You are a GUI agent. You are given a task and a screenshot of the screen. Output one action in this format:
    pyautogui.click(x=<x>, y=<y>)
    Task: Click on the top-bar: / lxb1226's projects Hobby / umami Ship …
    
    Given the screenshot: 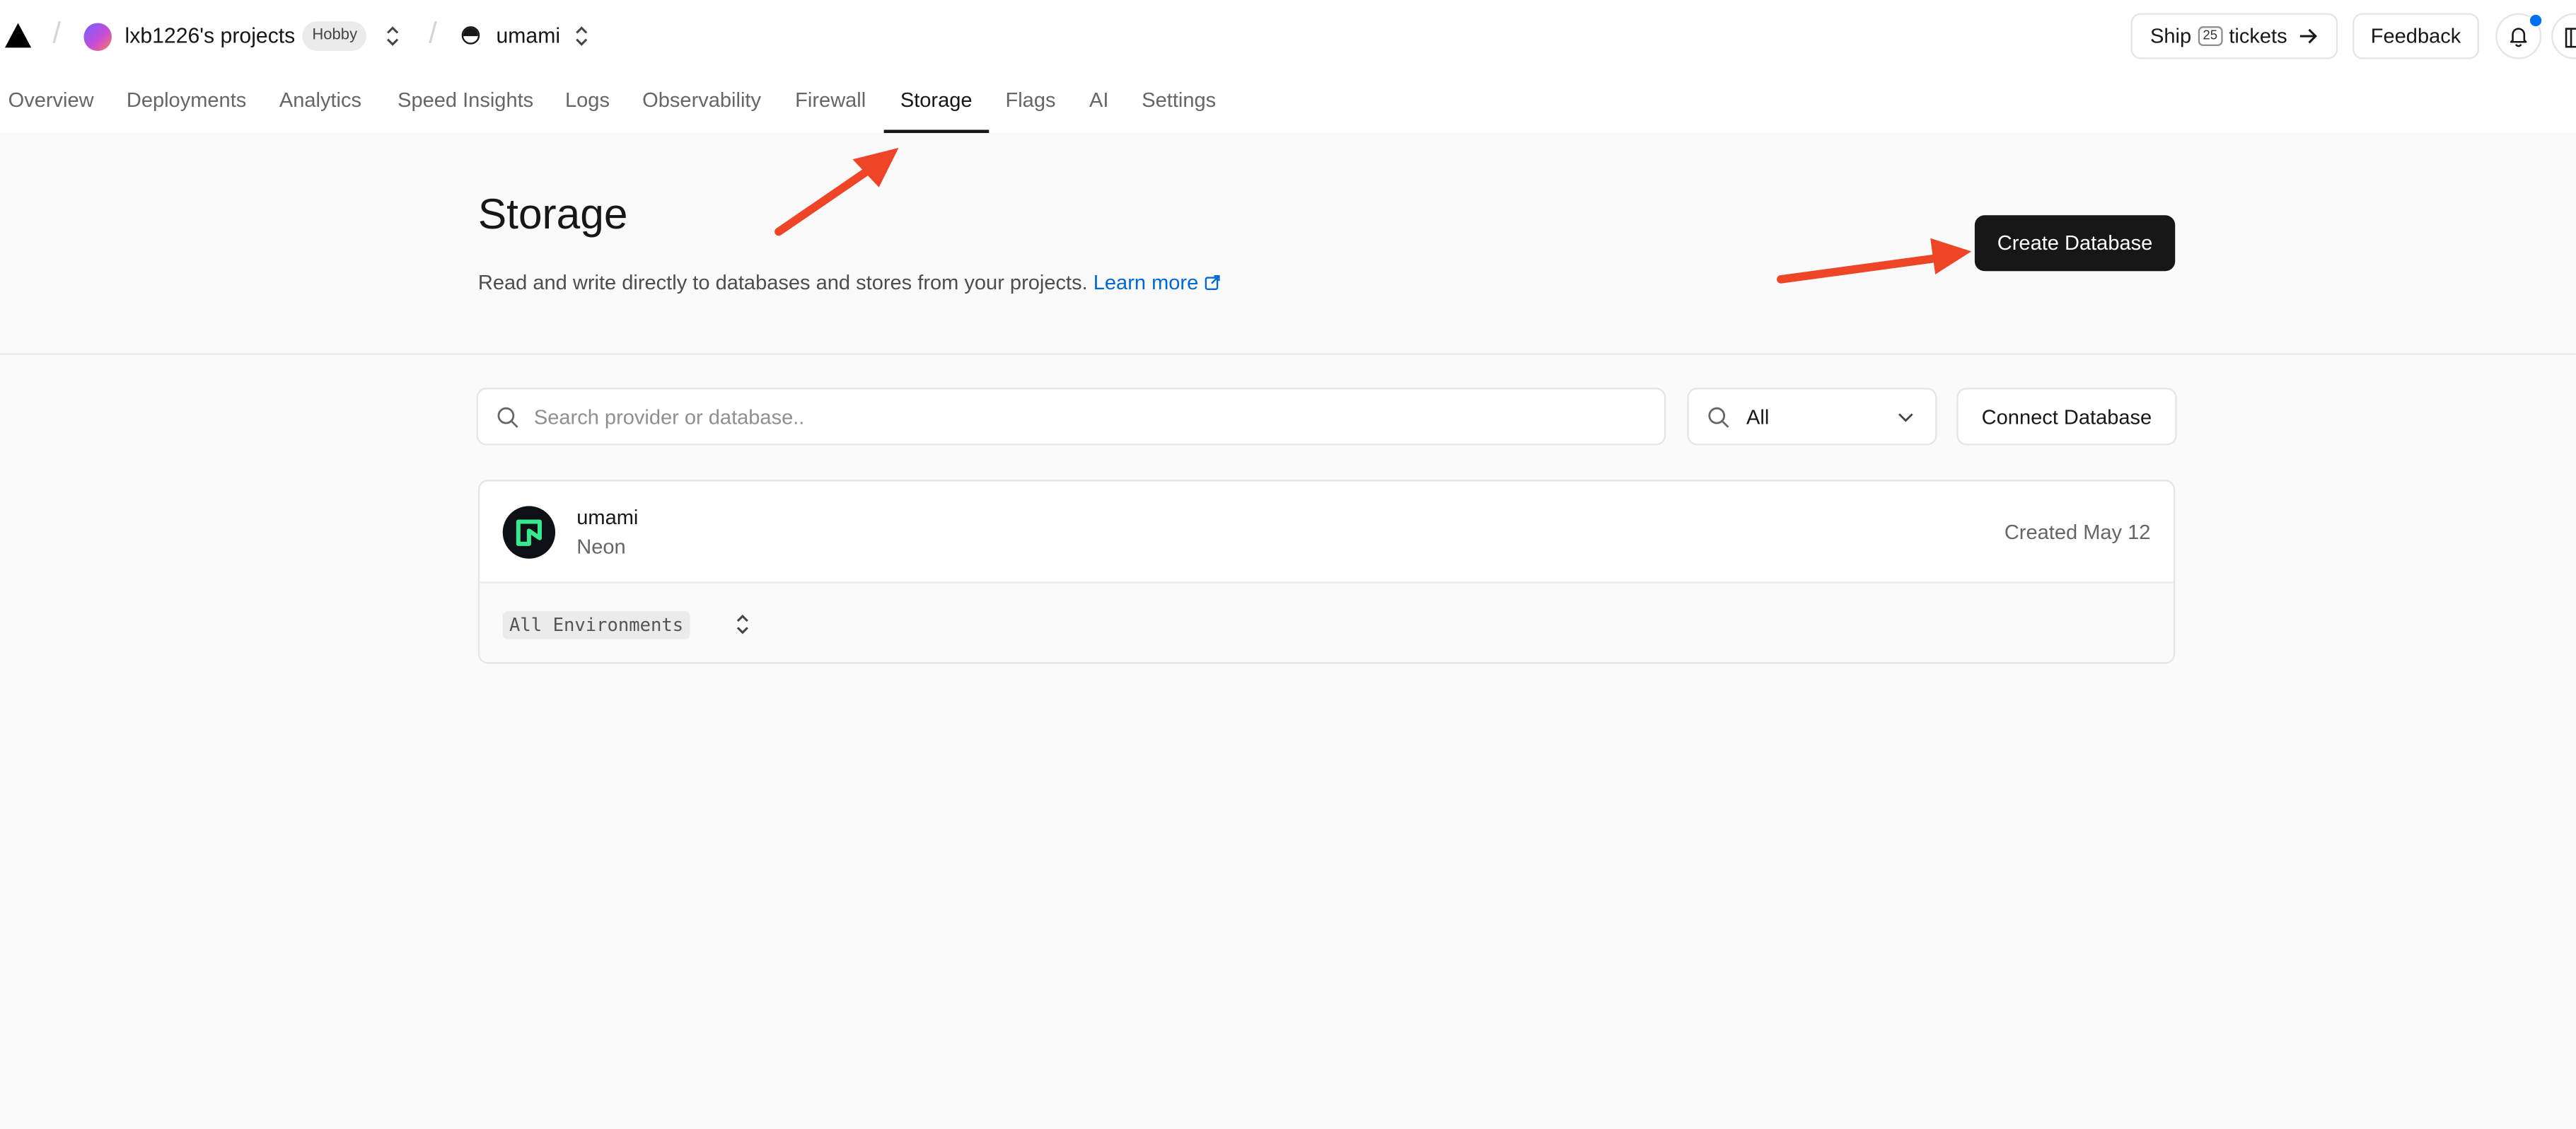 What is the action you would take?
    pyautogui.click(x=1288, y=67)
    